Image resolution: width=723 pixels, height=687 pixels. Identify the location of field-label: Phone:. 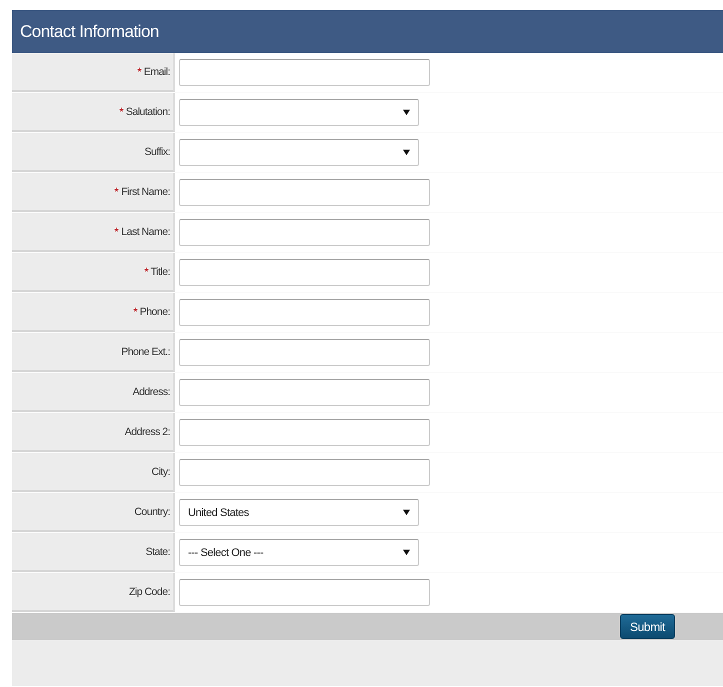
(155, 312).